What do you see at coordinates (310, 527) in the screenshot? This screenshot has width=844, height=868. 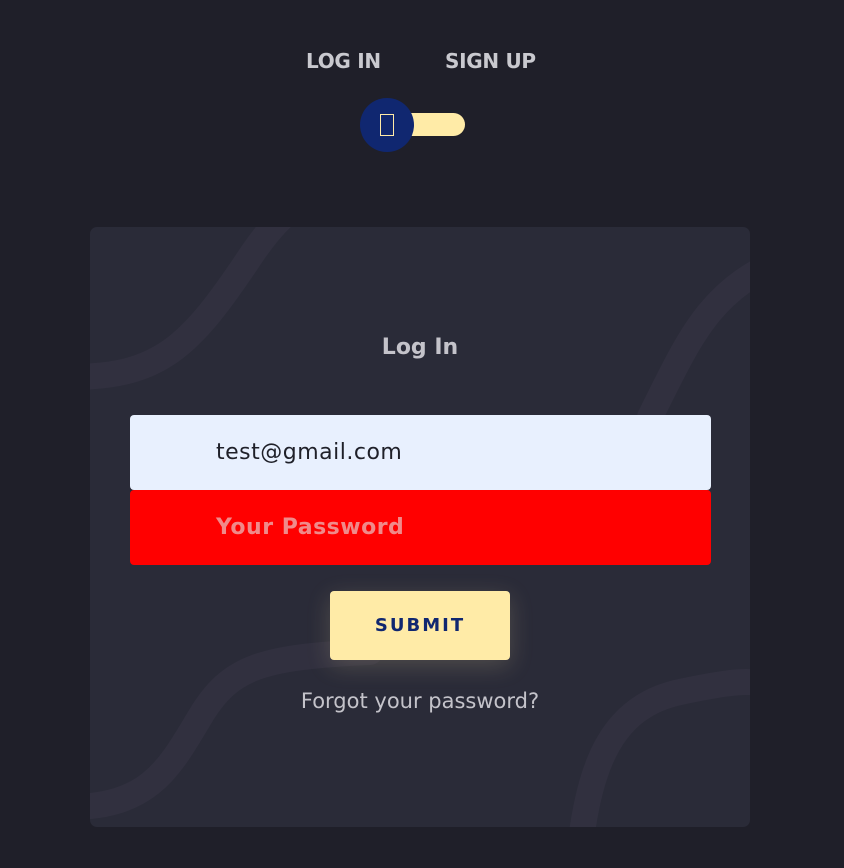 I see `password-placeholder: Your Password` at bounding box center [310, 527].